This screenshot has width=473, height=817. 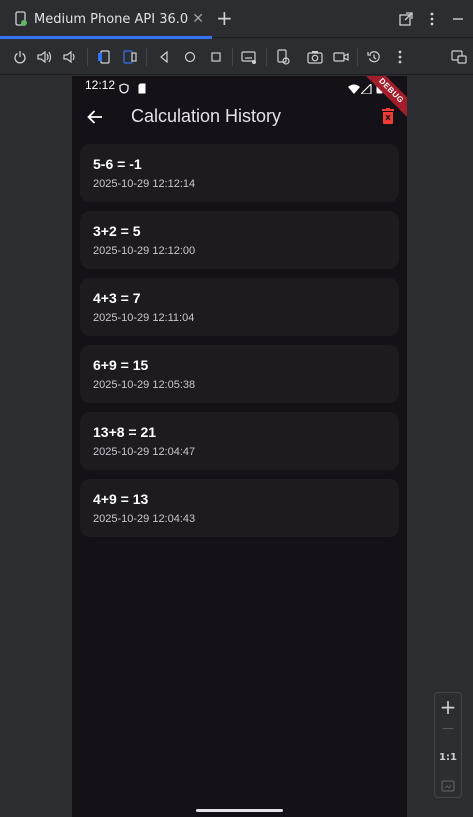 What do you see at coordinates (236, 57) in the screenshot?
I see `emulator-toolbar` at bounding box center [236, 57].